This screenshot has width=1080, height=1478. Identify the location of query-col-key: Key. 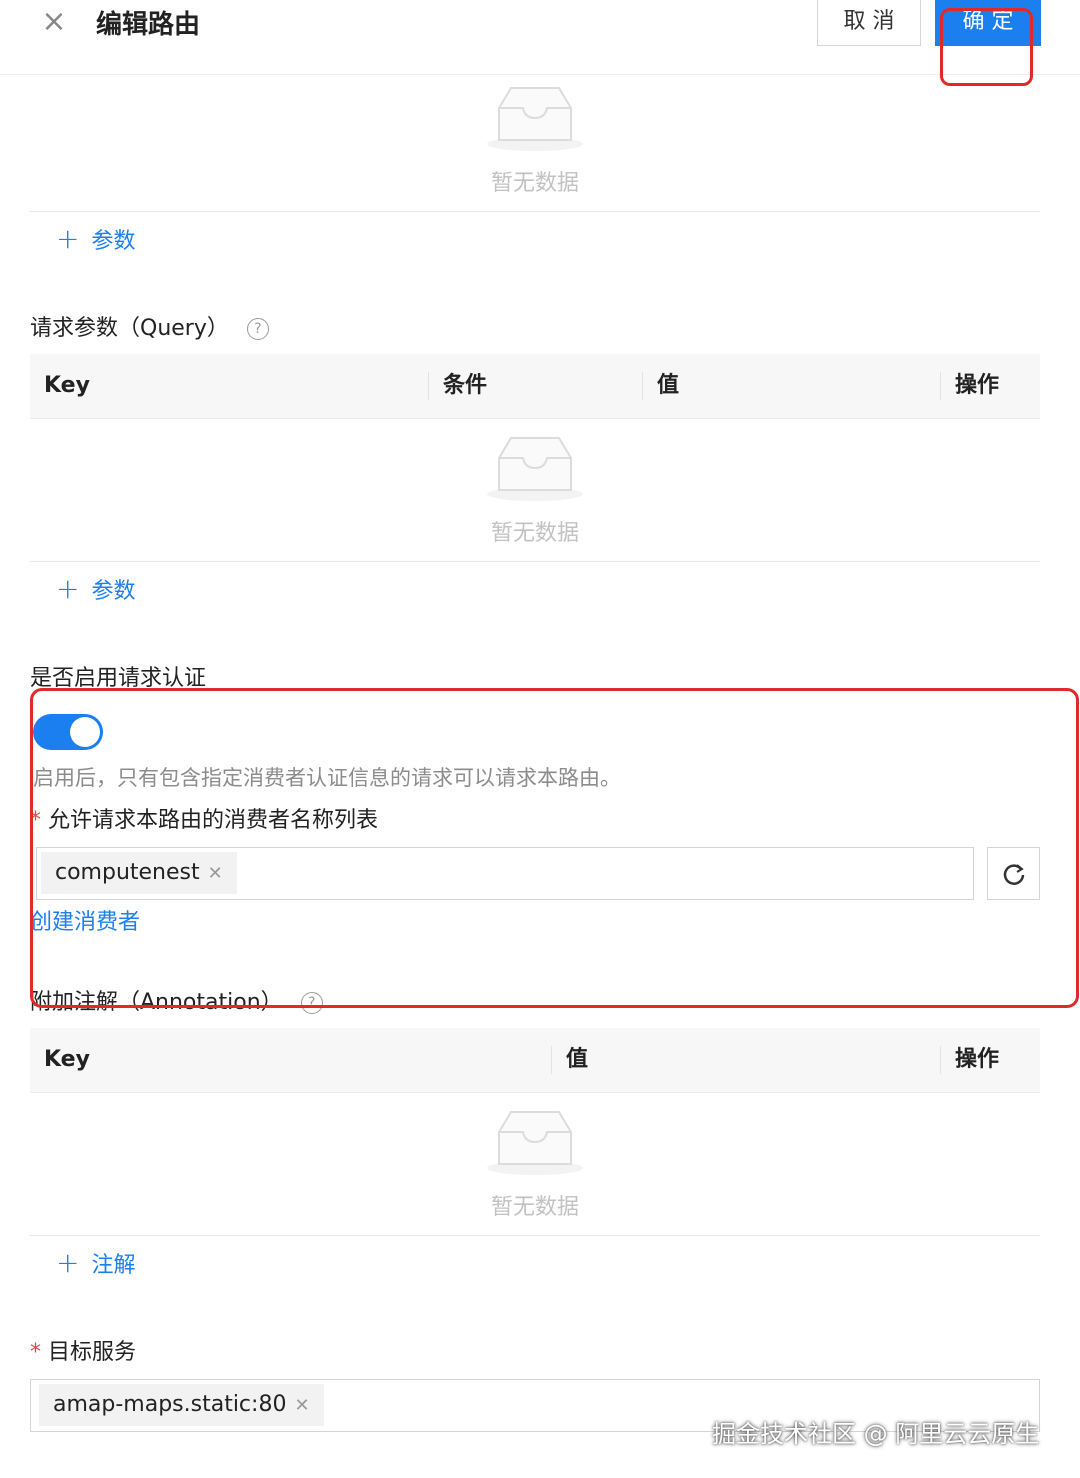
(67, 385).